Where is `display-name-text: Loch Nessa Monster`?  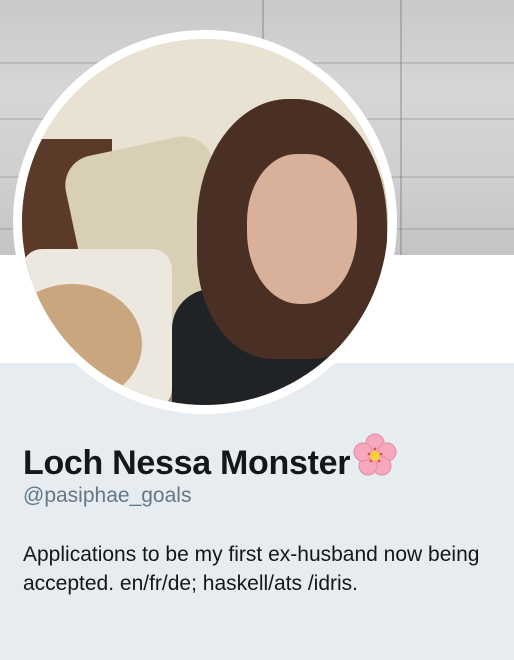 display-name-text: Loch Nessa Monster is located at coordinates (187, 463).